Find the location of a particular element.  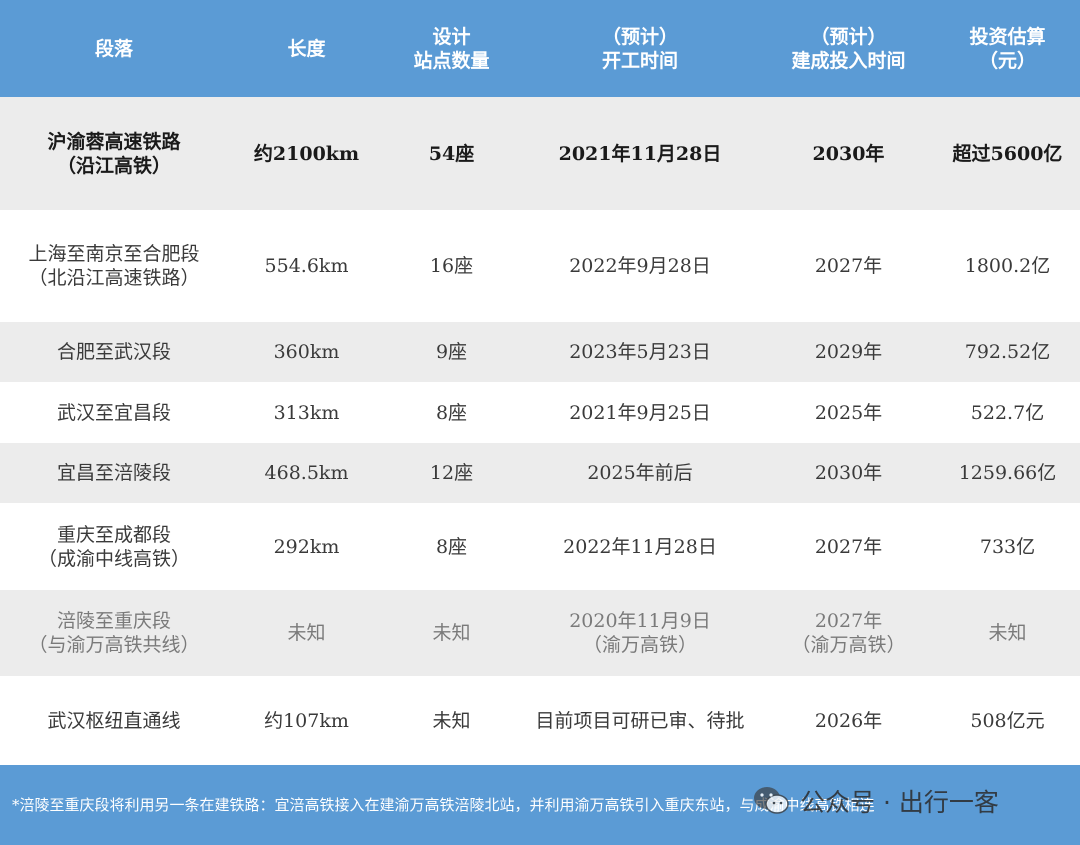

segment-cell: 涪陵至重庆段 （与渝万高铁共线） is located at coordinates (114, 633).